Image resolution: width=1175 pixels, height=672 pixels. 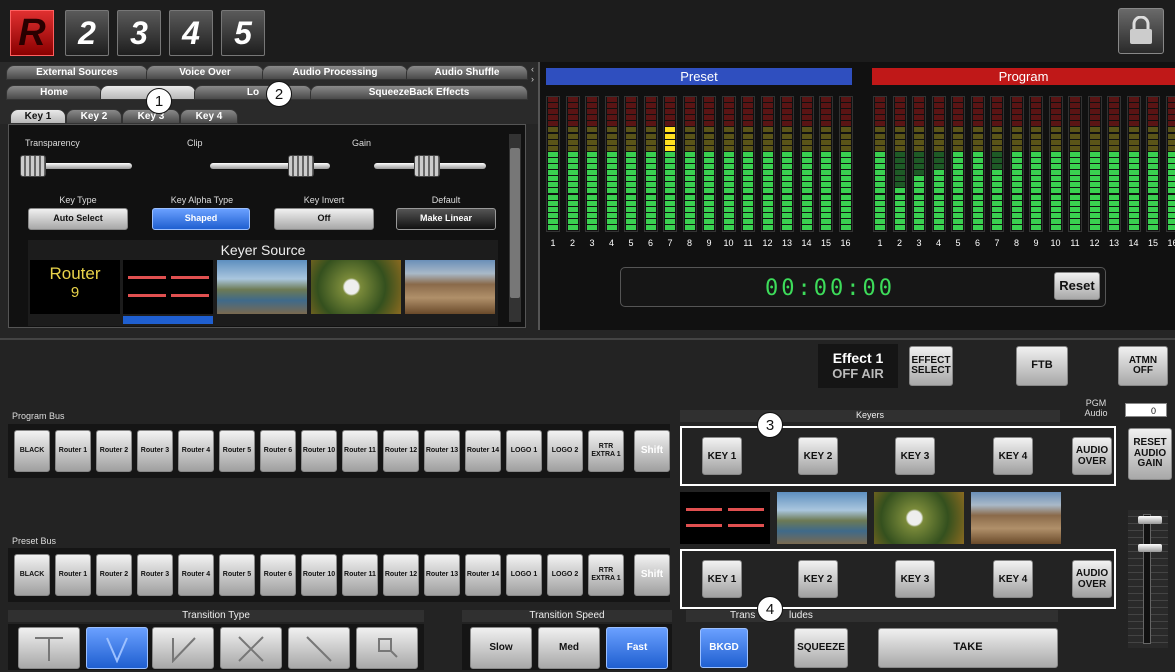 I want to click on program-bus-router-11: Router 11, so click(x=360, y=451).